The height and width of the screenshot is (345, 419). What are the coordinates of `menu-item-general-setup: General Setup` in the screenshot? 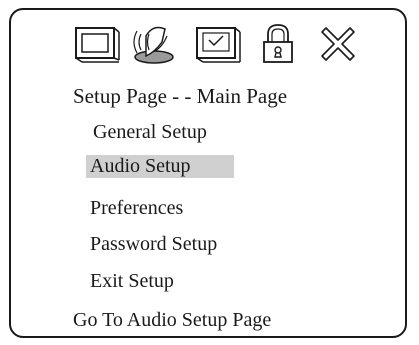 It's located at (150, 132).